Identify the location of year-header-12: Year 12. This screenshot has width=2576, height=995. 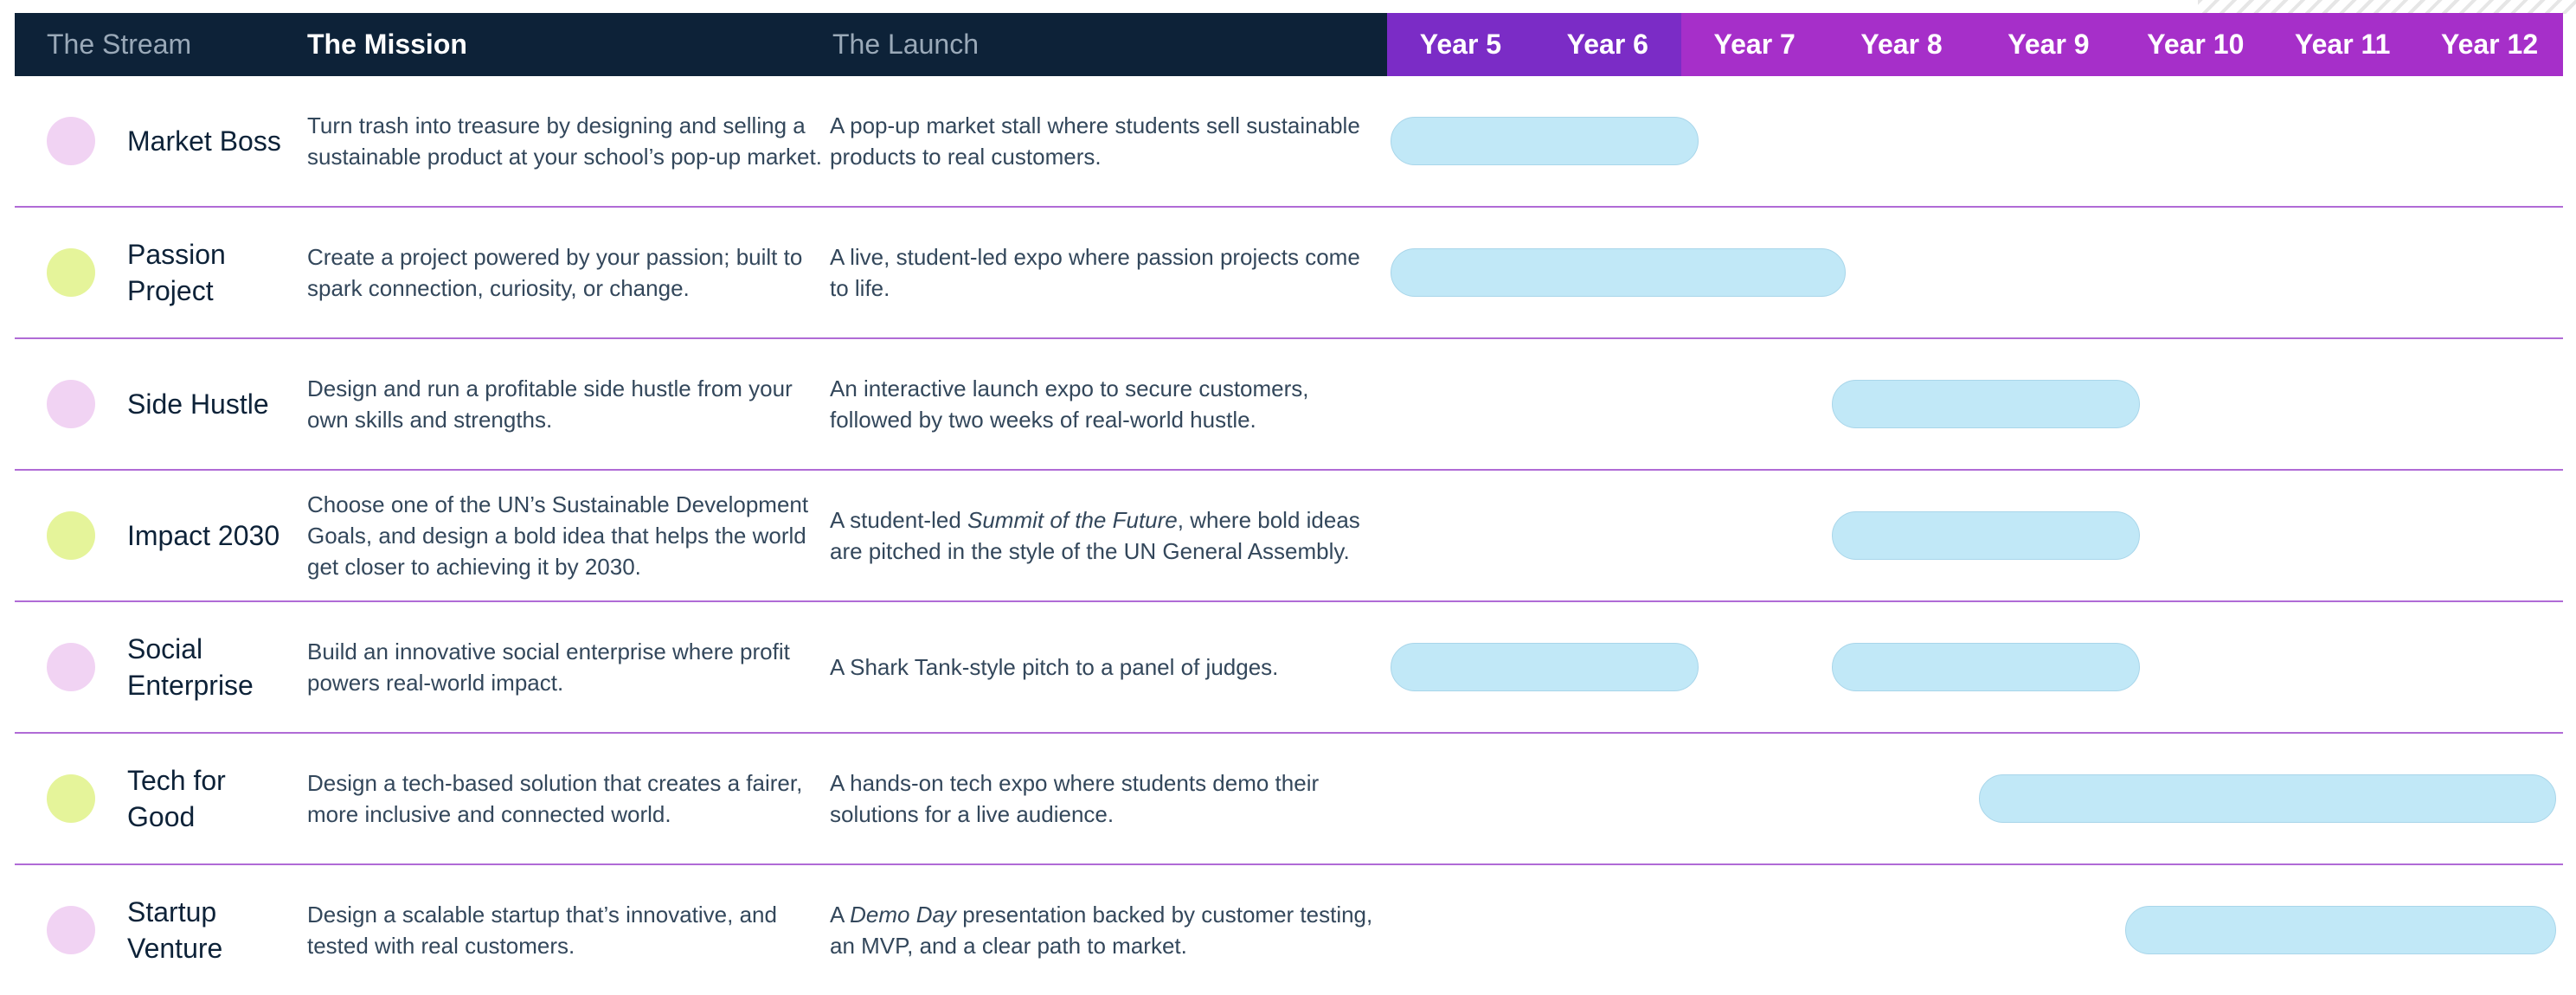
(2489, 44).